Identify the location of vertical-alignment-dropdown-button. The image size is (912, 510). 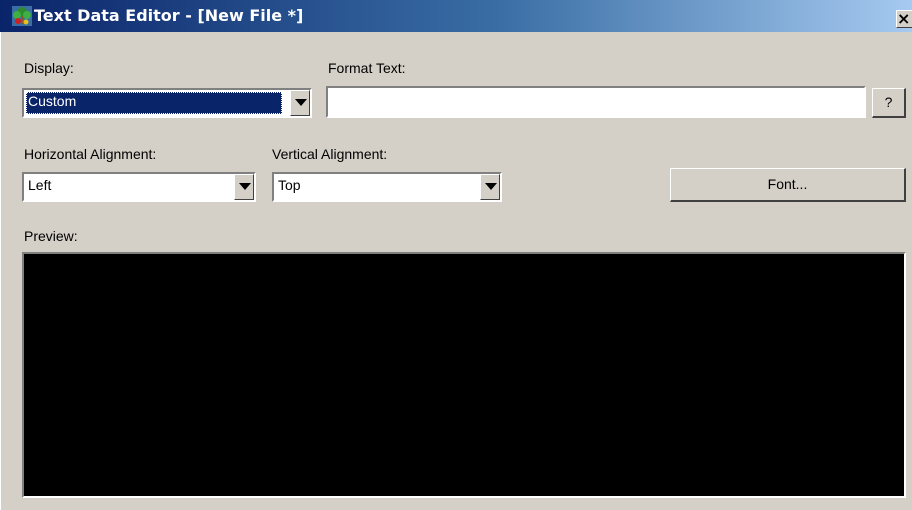
(490, 187).